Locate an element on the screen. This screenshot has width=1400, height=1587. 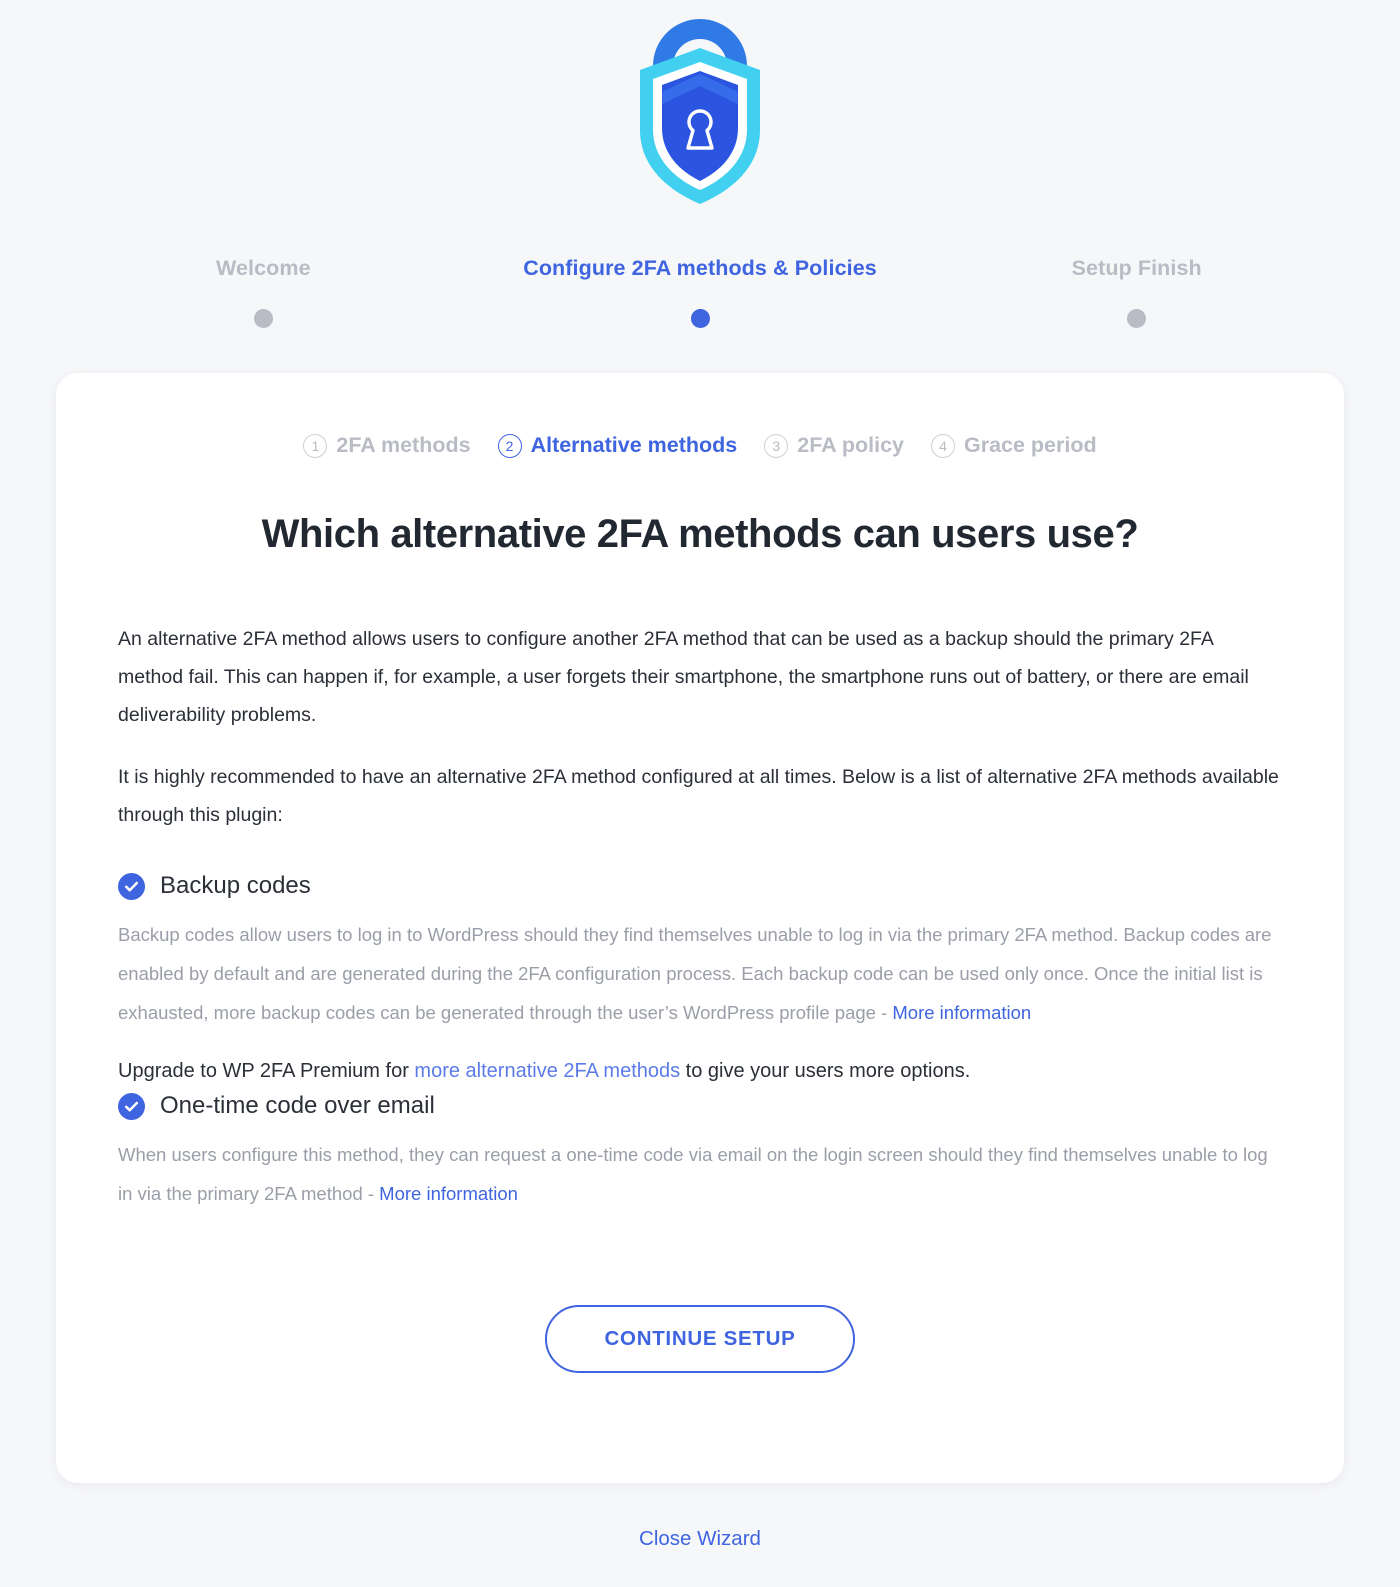
method-backup-codes: Backup codes is located at coordinates (700, 886).